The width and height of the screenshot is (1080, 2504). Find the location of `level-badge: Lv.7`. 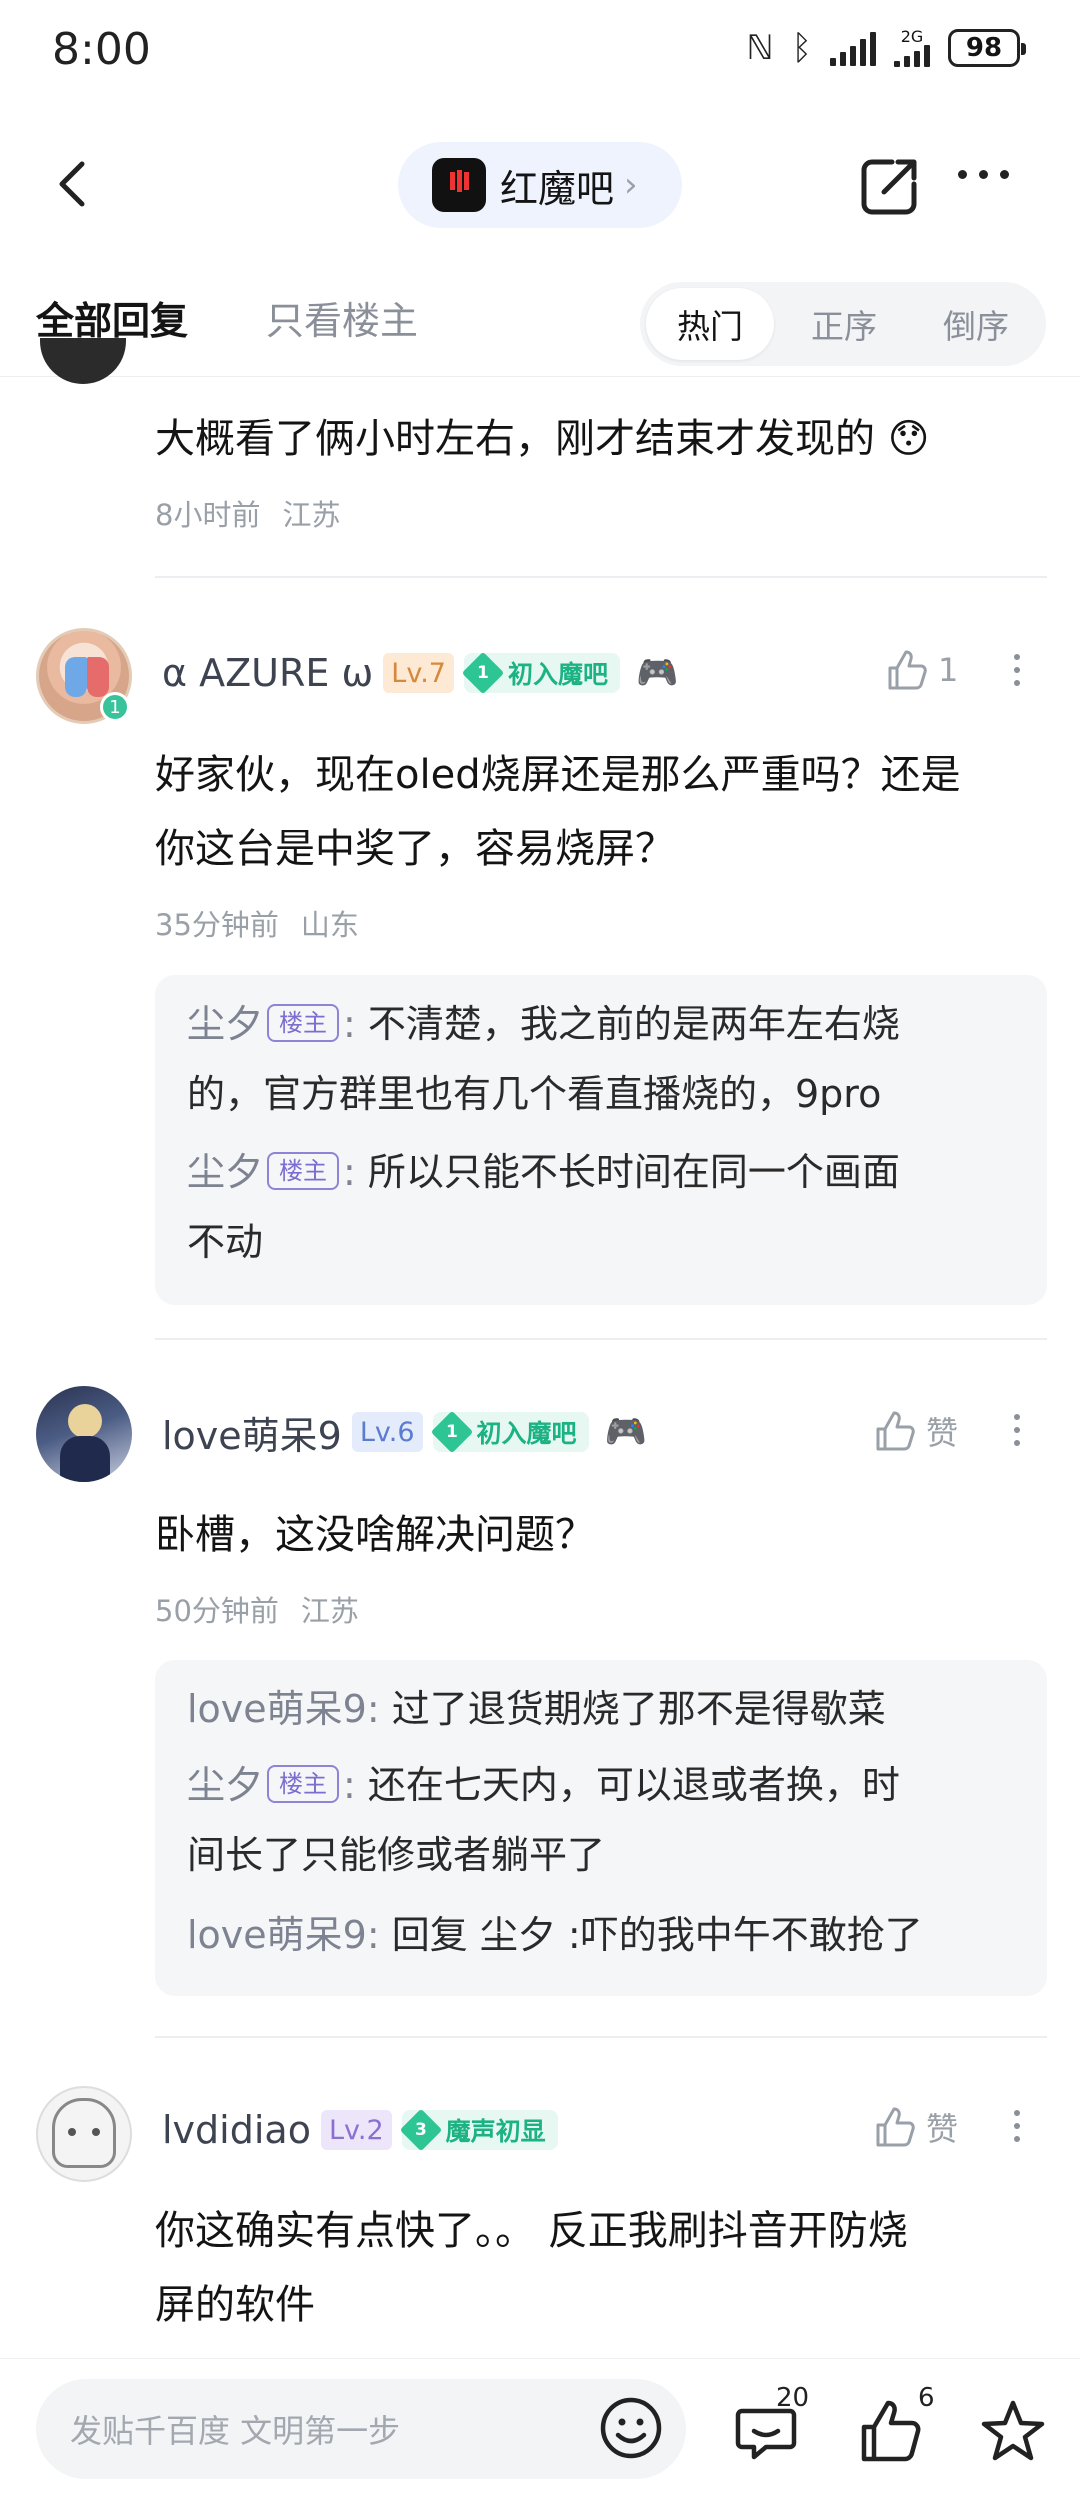

level-badge: Lv.7 is located at coordinates (418, 673).